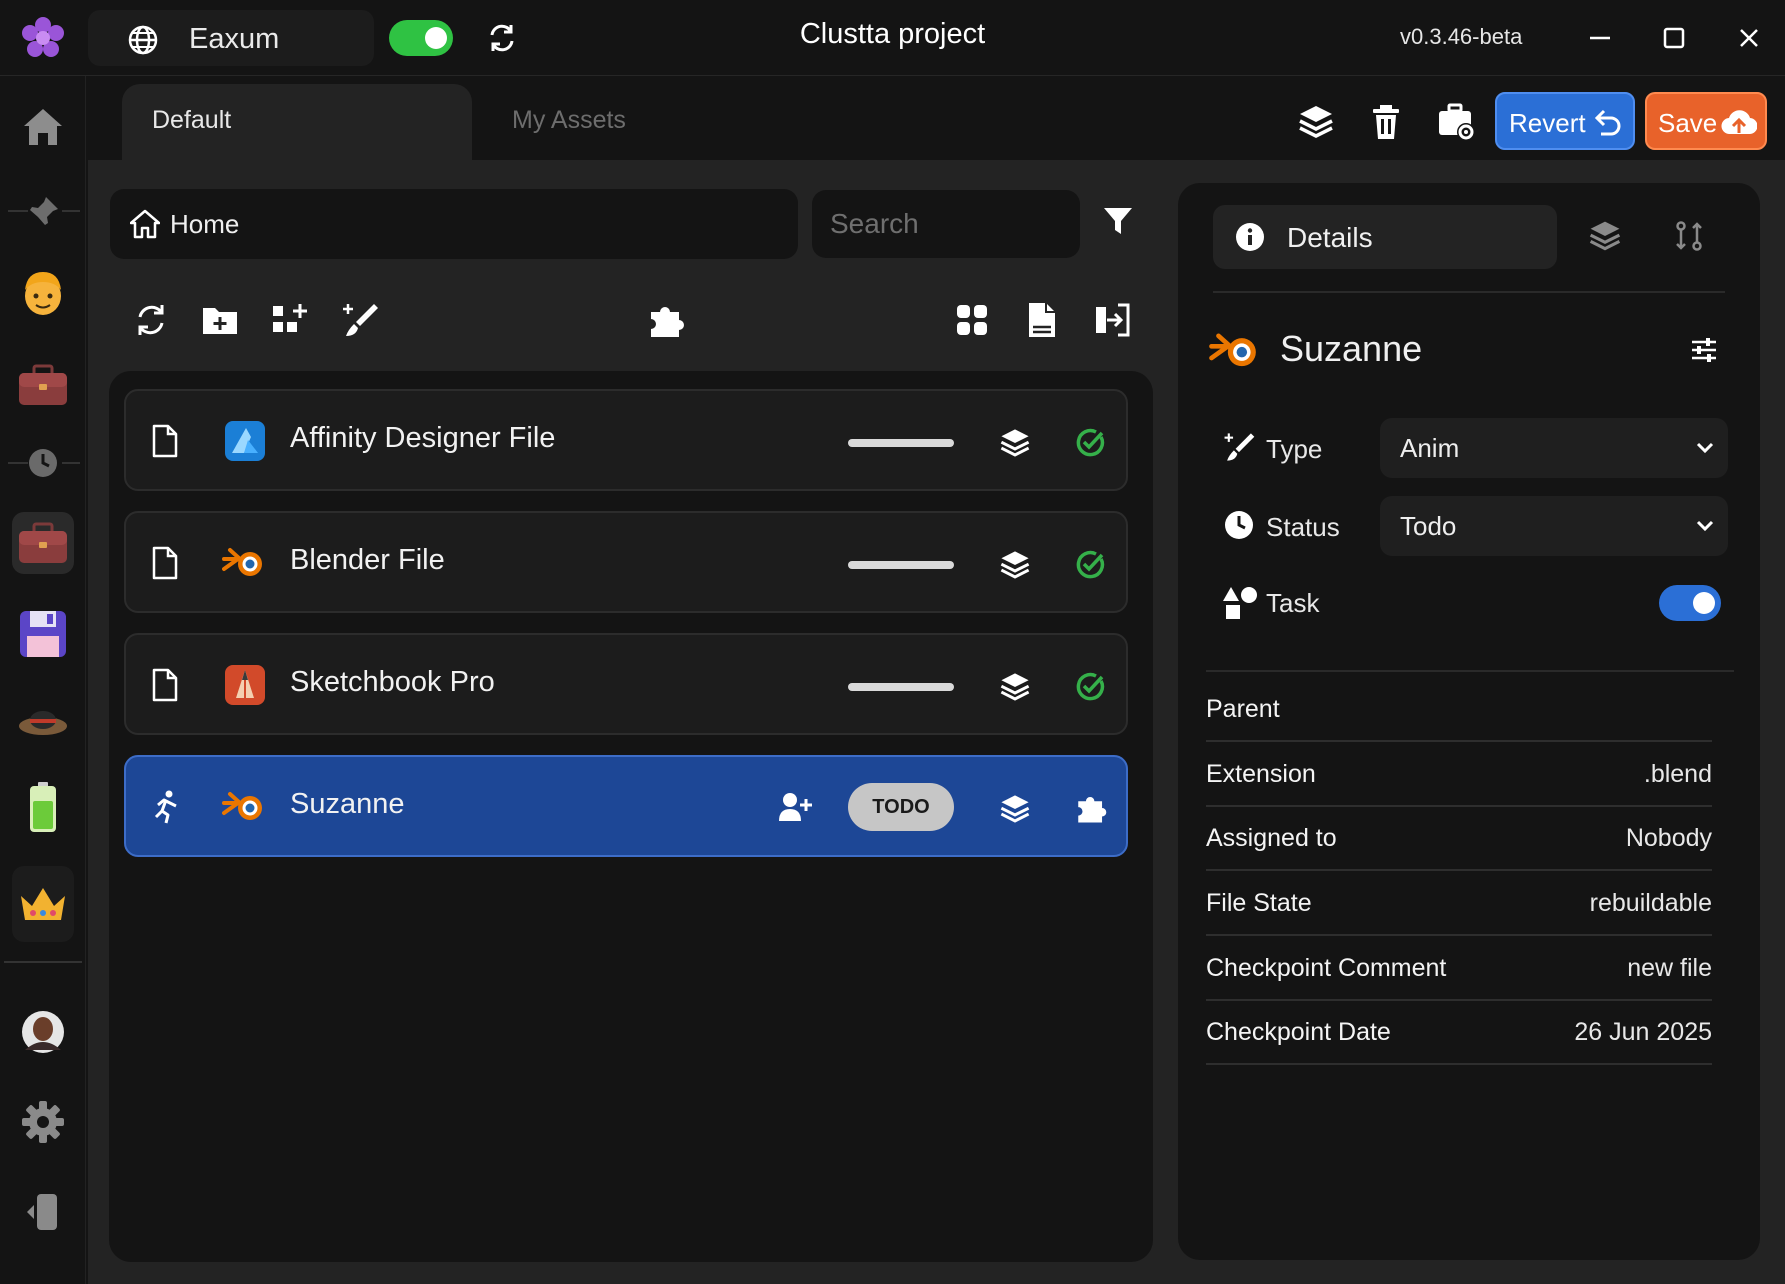 Image resolution: width=1785 pixels, height=1284 pixels. Describe the element at coordinates (43, 1212) in the screenshot. I see `collapse-sidebar-icon` at that location.